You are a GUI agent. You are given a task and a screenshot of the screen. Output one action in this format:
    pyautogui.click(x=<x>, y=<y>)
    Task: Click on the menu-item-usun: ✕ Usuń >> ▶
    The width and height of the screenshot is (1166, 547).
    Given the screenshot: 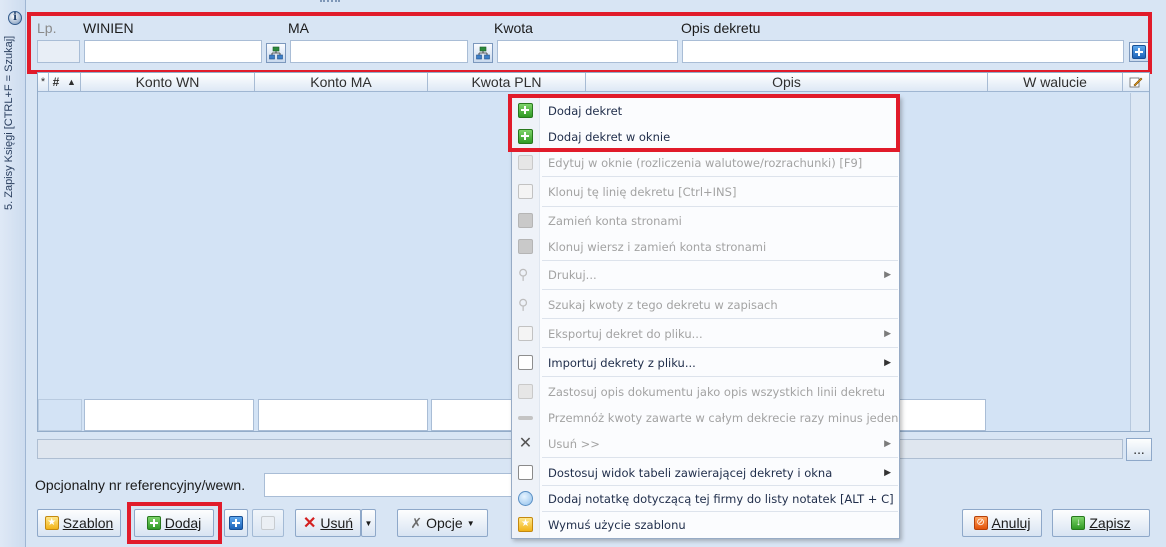 What is the action you would take?
    pyautogui.click(x=705, y=443)
    